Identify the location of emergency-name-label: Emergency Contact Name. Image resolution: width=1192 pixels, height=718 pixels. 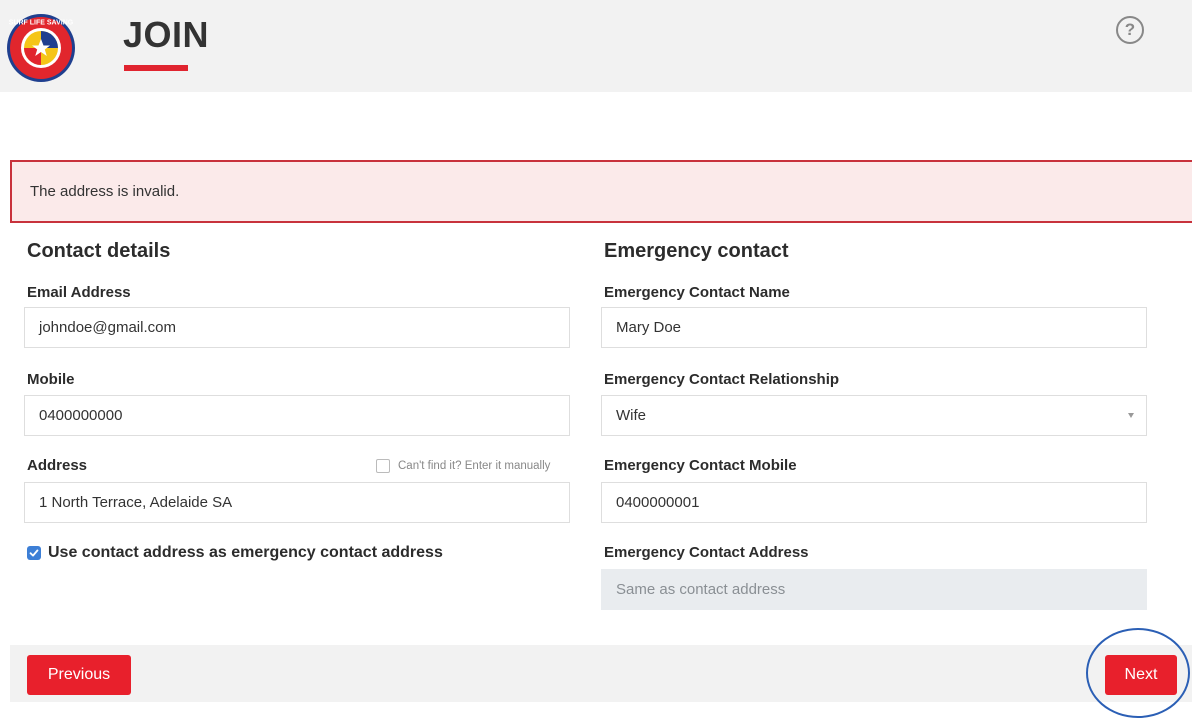
(697, 292).